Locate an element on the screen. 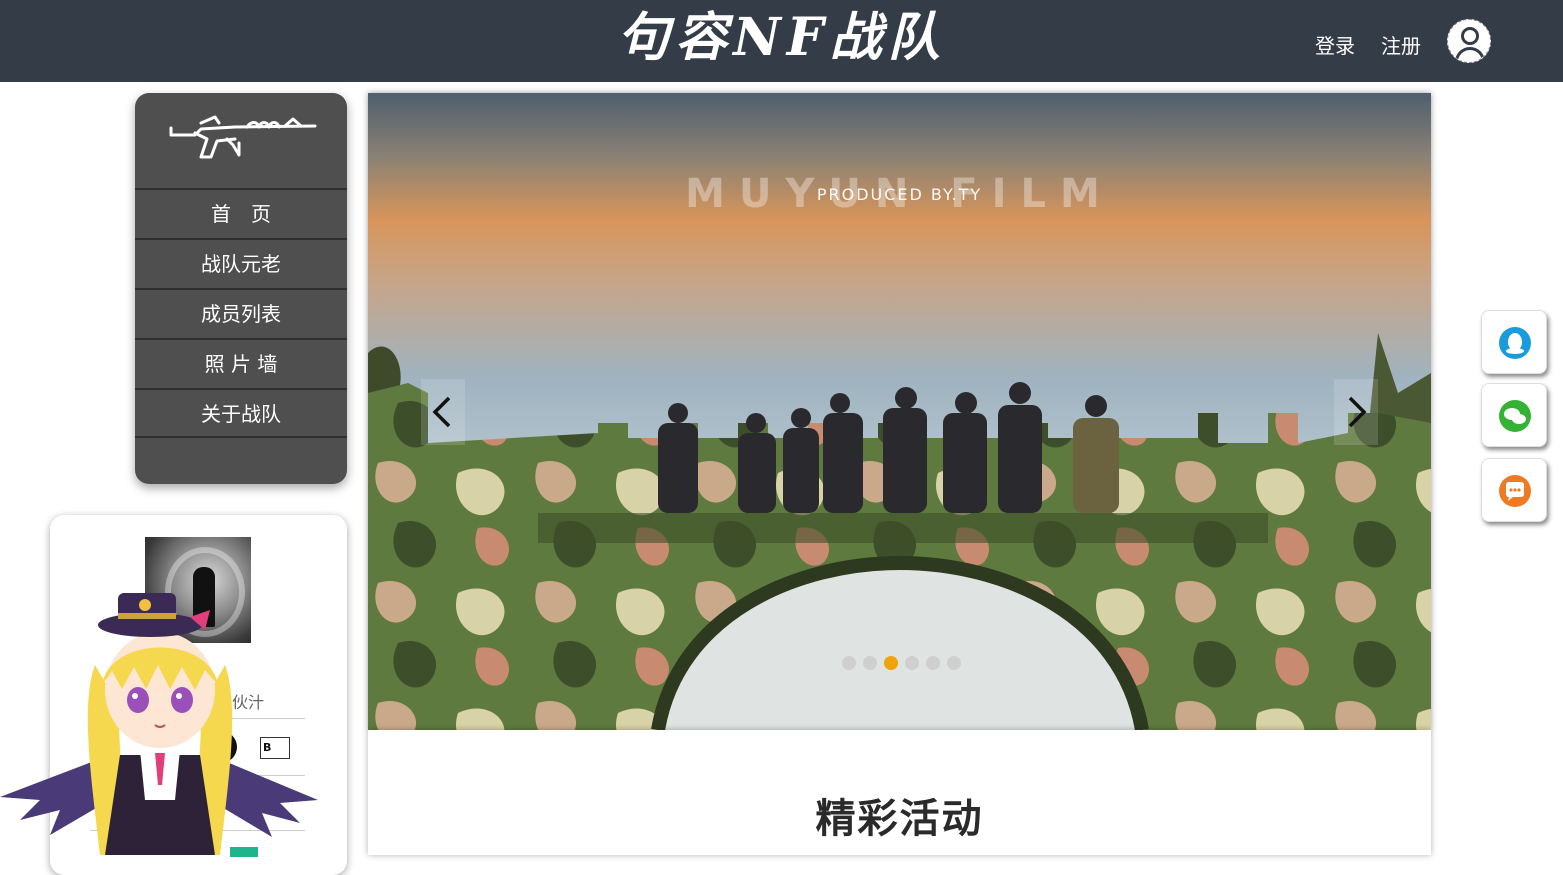 The image size is (1563, 875). register-link: 注册 is located at coordinates (1401, 44).